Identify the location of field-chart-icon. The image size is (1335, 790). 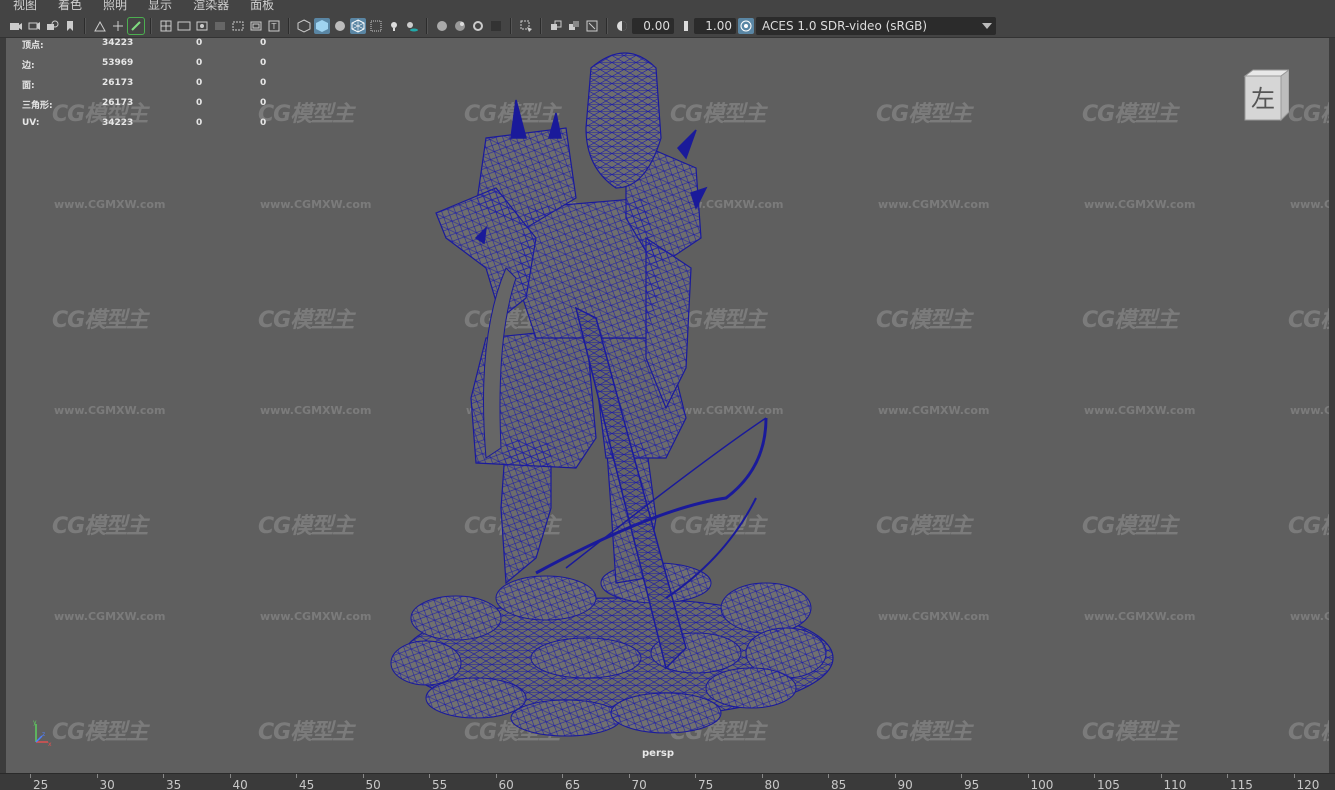
(238, 26).